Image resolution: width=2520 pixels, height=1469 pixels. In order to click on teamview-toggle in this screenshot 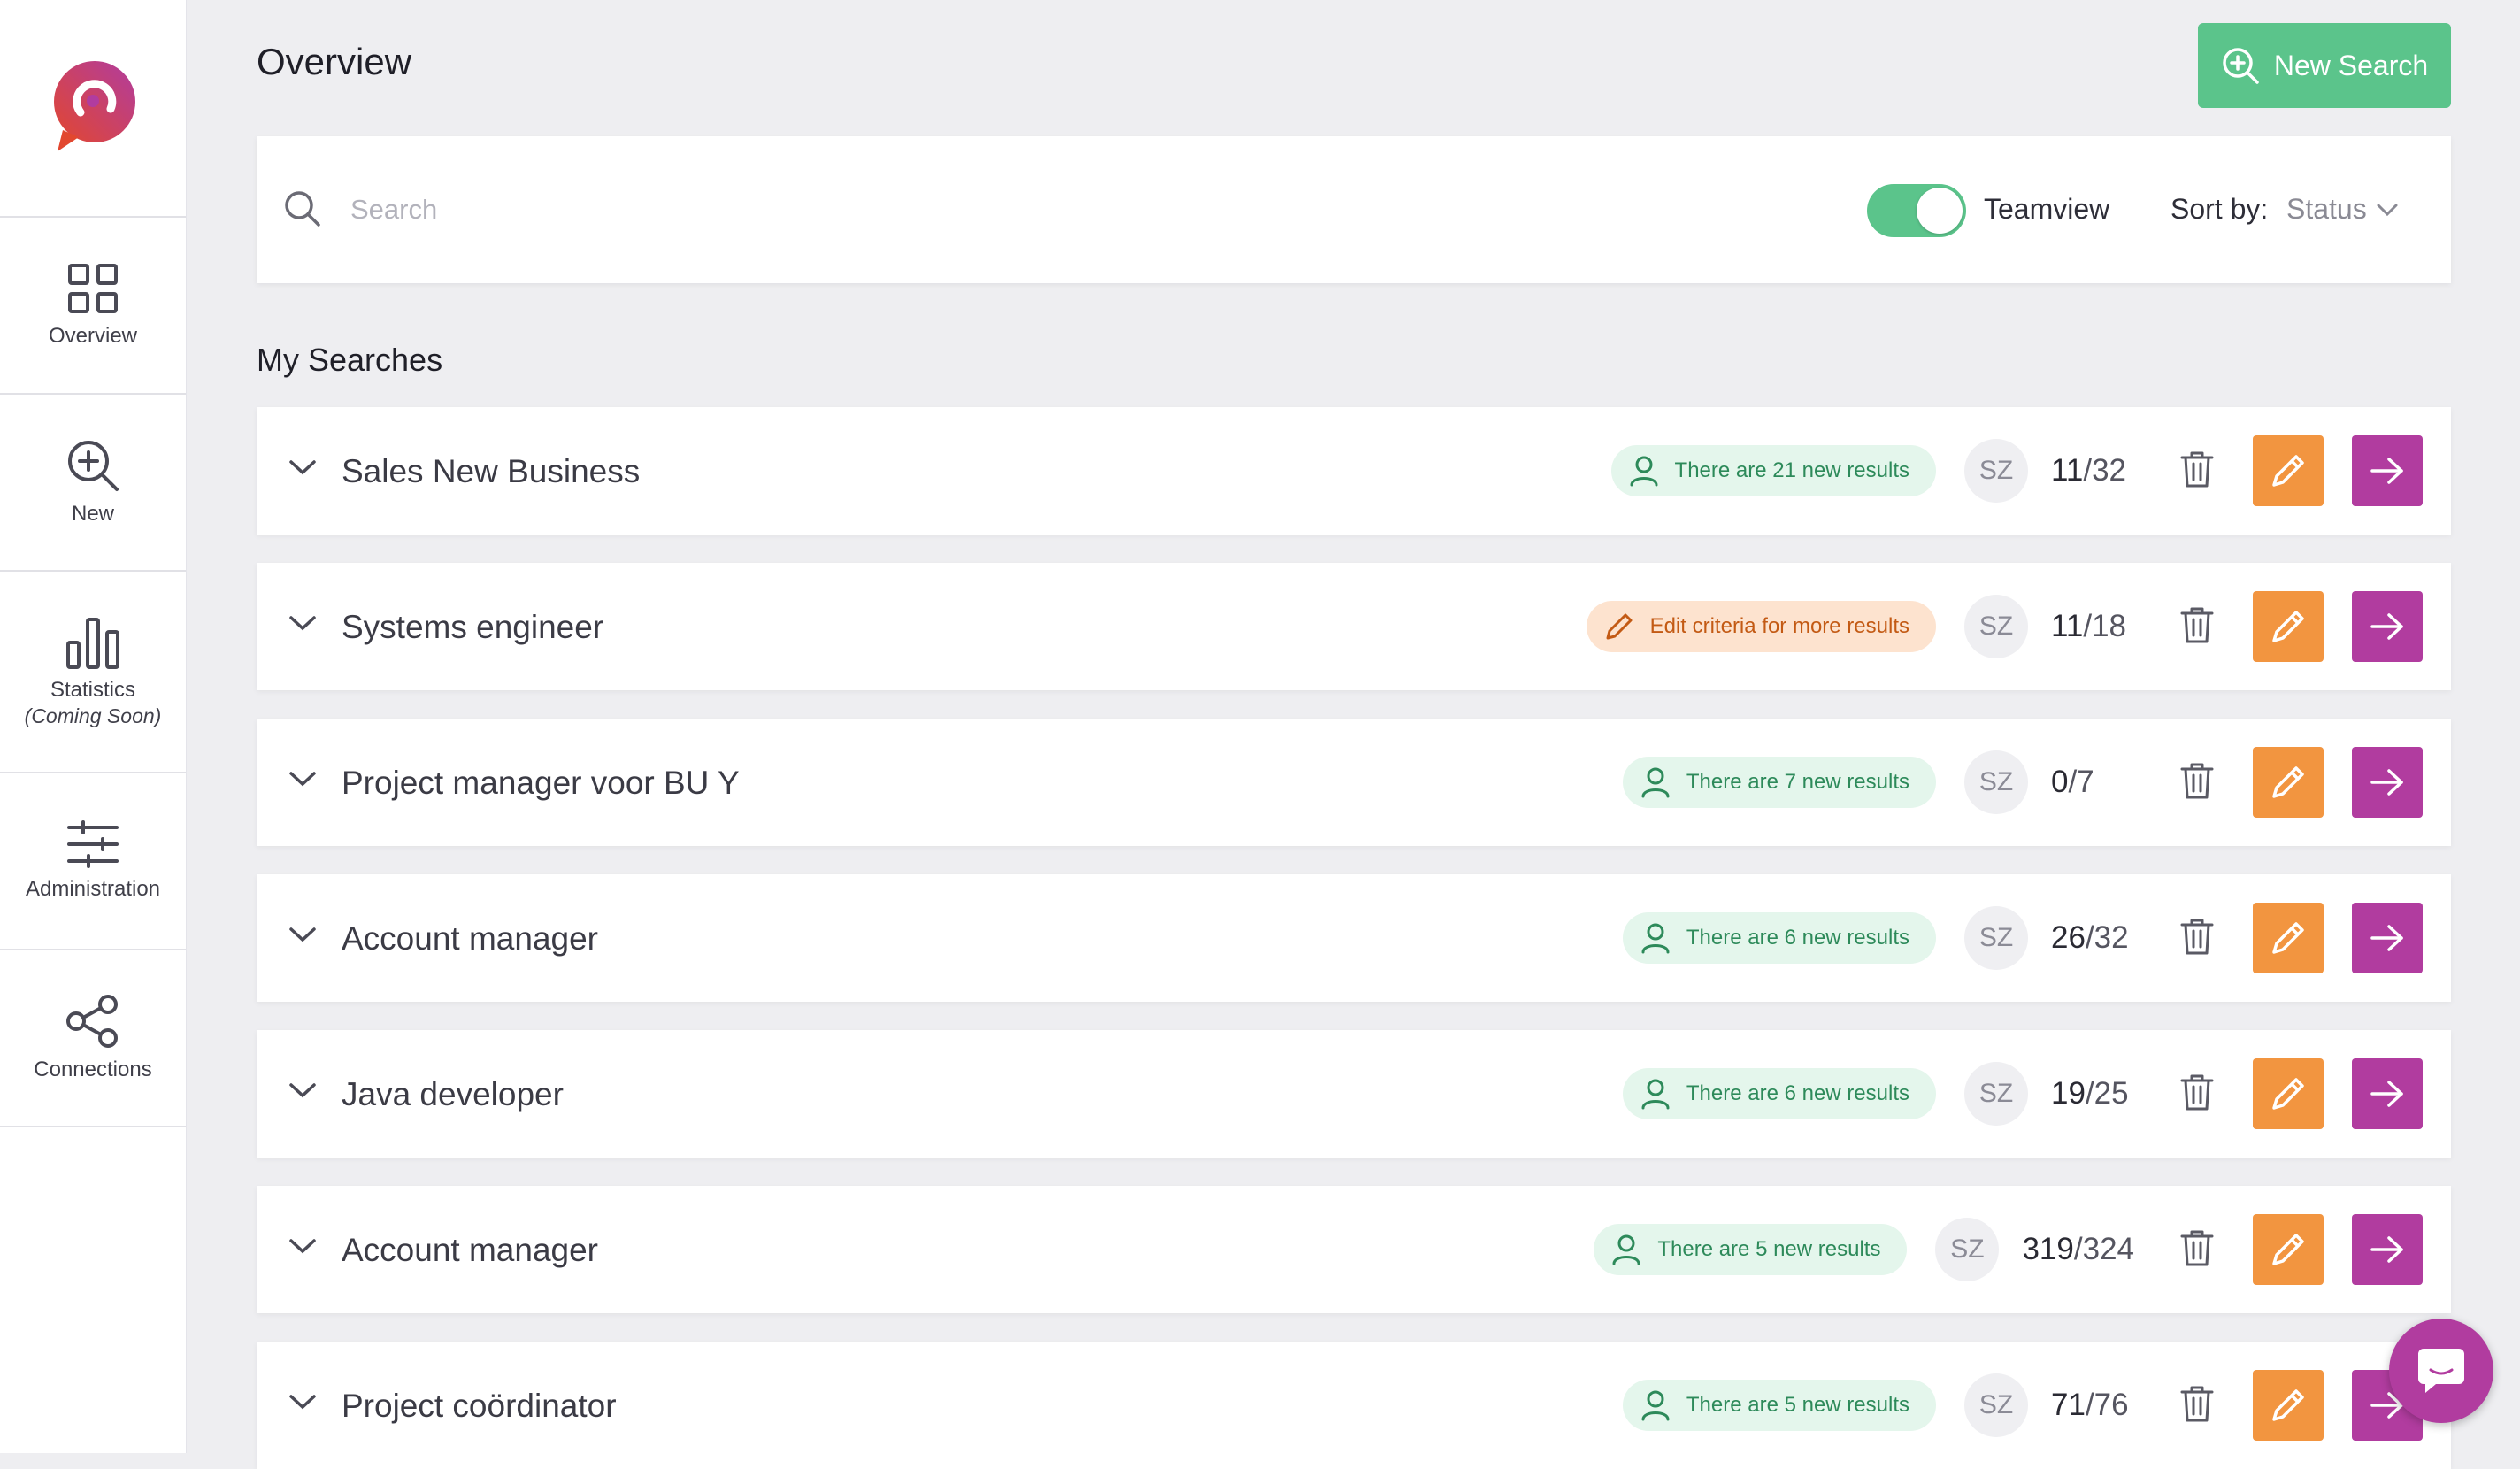, I will do `click(1916, 210)`.